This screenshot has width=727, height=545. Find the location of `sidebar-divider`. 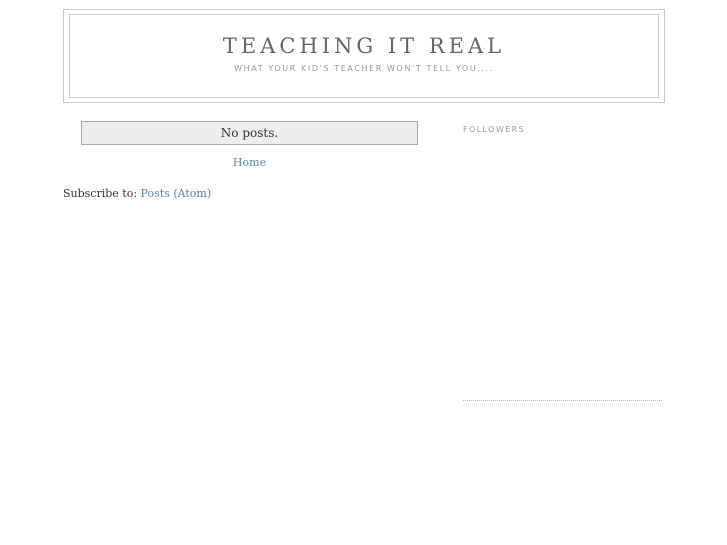

sidebar-divider is located at coordinates (562, 400).